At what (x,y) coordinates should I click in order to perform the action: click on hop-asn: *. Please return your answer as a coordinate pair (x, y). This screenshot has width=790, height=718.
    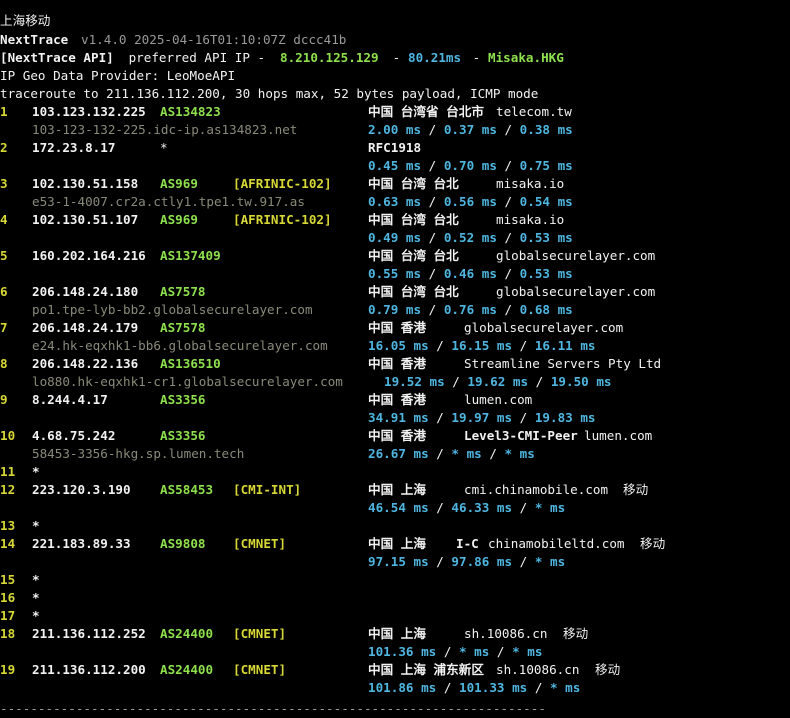
    Looking at the image, I should click on (164, 147).